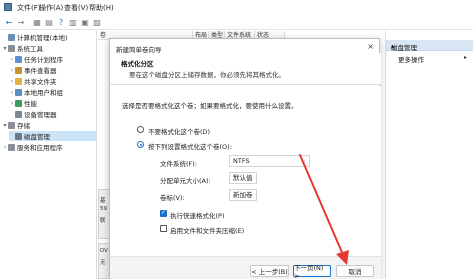 Image resolution: width=473 pixels, height=279 pixels. What do you see at coordinates (172, 198) in the screenshot?
I see `volume-label-label: 卷标(V):` at bounding box center [172, 198].